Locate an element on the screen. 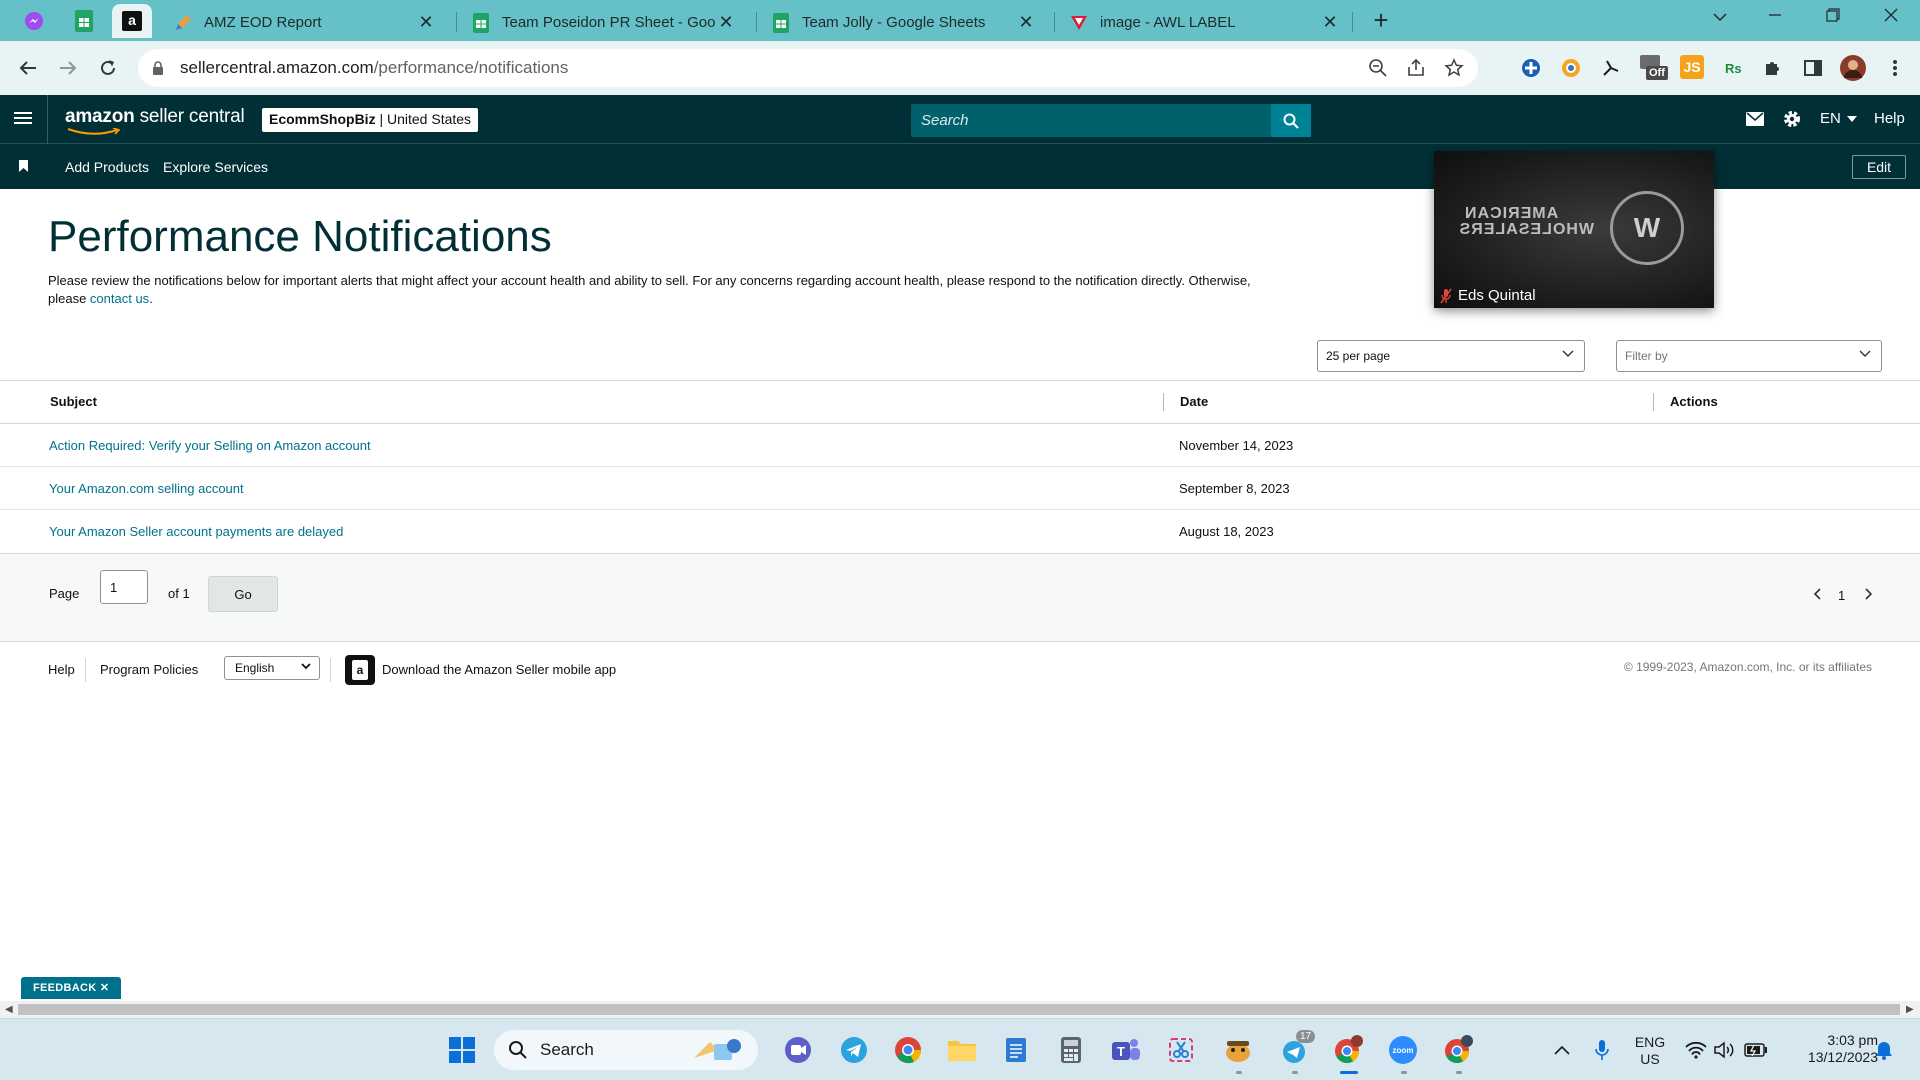 This screenshot has height=1080, width=1920. scrollbar-thumb is located at coordinates (959, 1009).